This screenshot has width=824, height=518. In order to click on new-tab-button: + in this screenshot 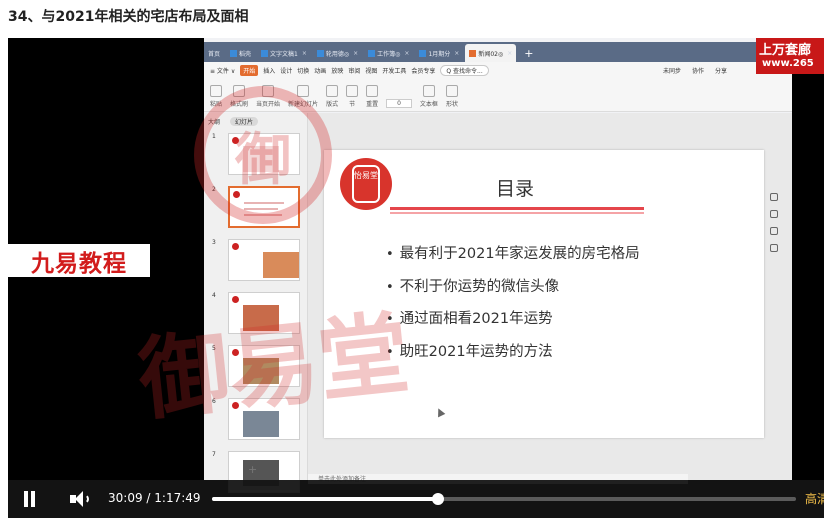, I will do `click(528, 53)`.